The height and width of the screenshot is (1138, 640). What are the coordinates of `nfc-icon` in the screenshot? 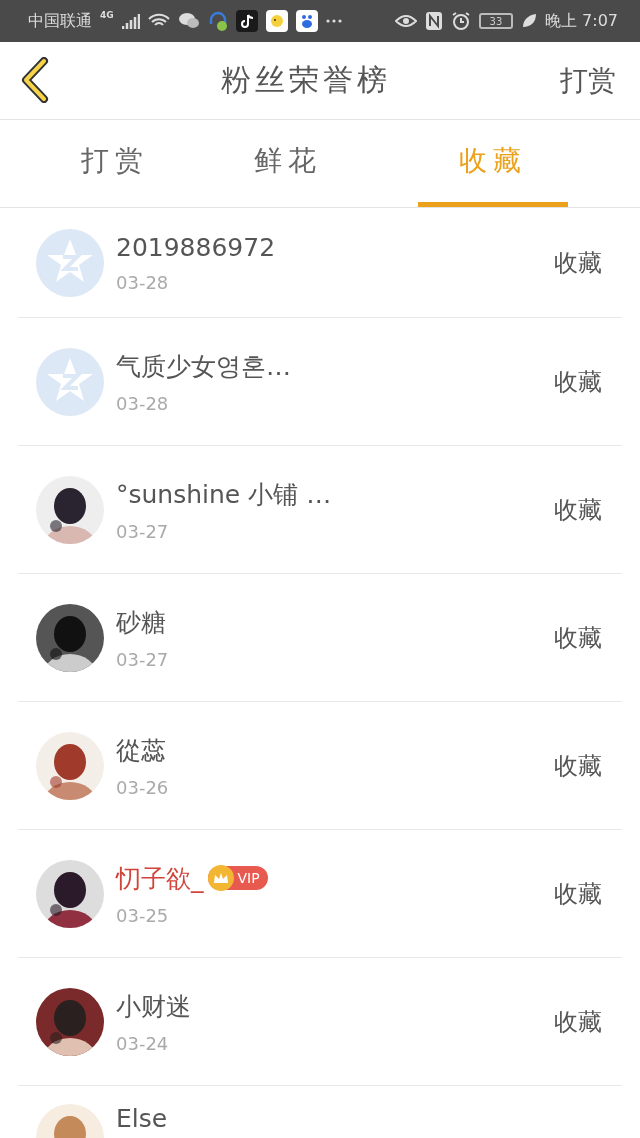 It's located at (434, 21).